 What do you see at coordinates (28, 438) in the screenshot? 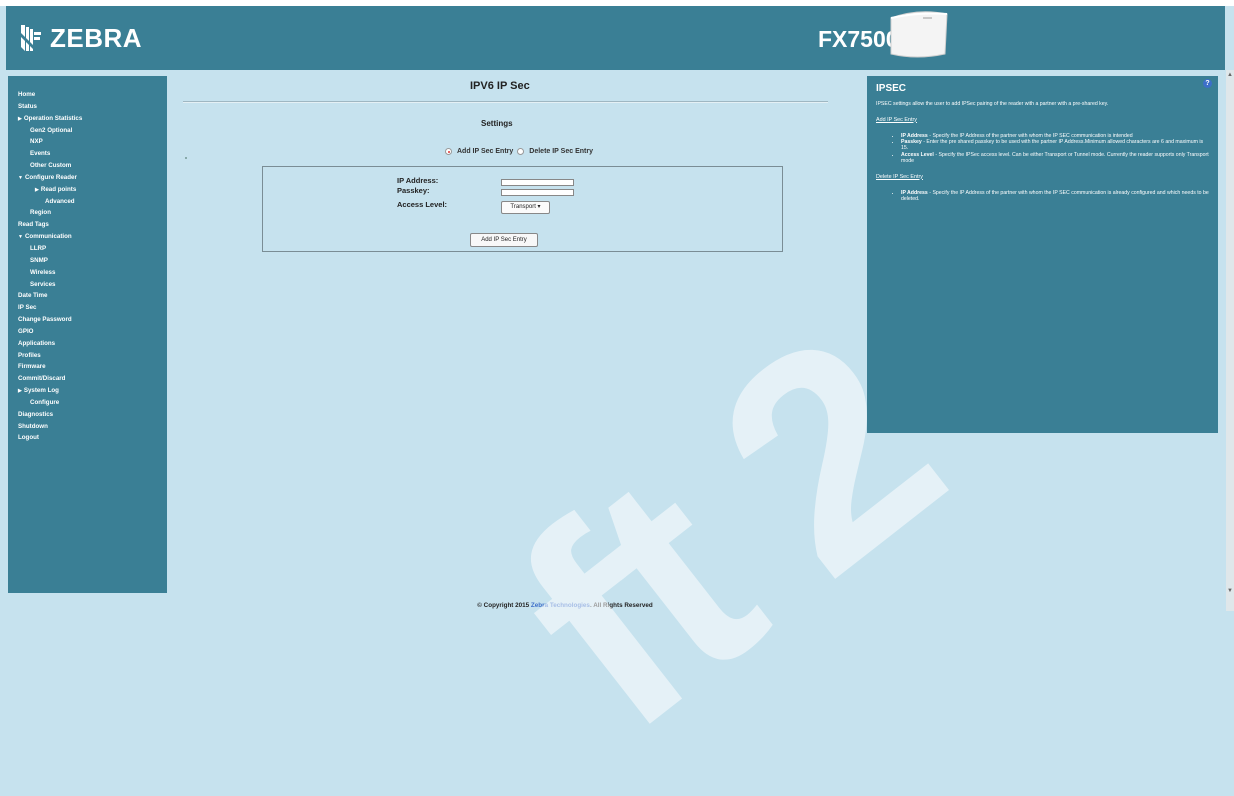
I see `sidebar-item-label: Logout` at bounding box center [28, 438].